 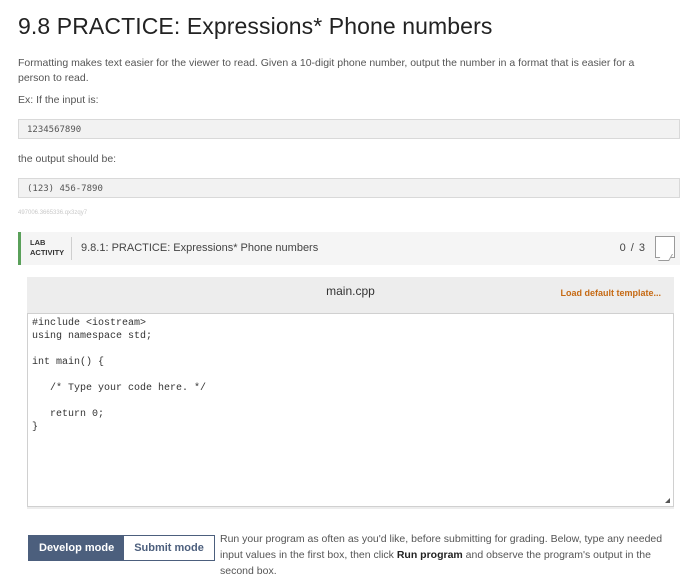 What do you see at coordinates (38, 242) in the screenshot?
I see `lab-tag-line1: LAB` at bounding box center [38, 242].